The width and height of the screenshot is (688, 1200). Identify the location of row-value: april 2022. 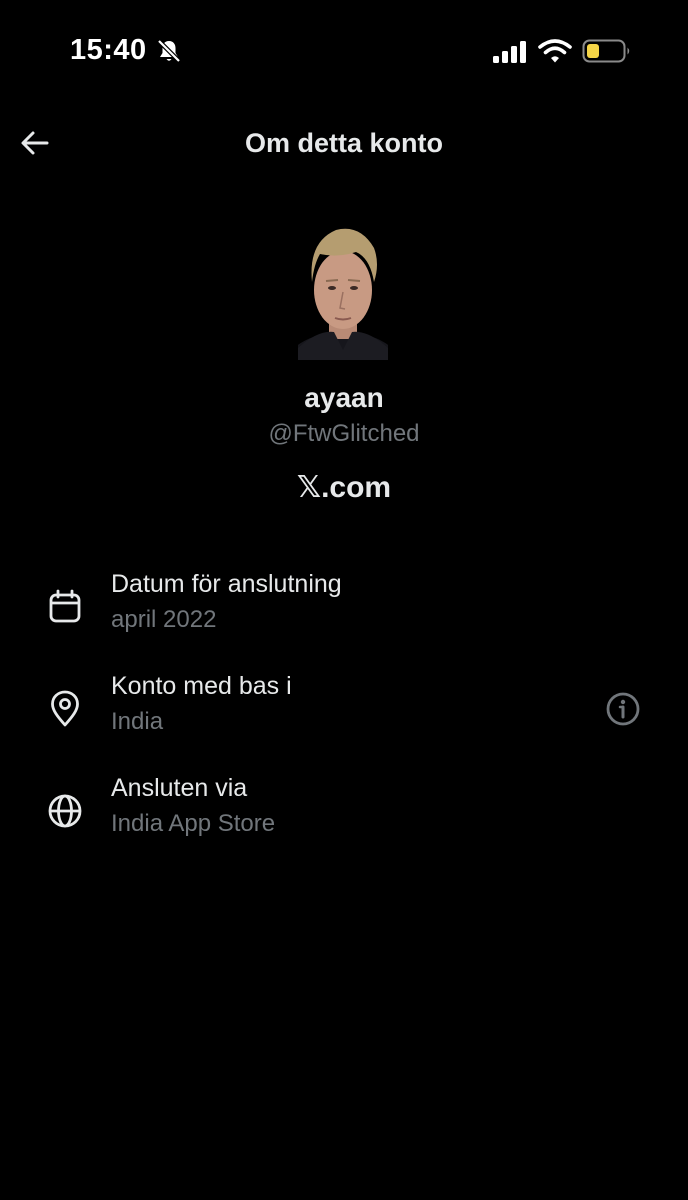
(164, 619).